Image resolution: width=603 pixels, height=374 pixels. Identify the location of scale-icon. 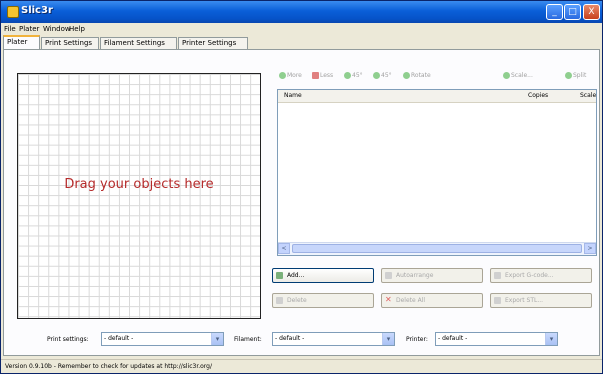
(506, 75).